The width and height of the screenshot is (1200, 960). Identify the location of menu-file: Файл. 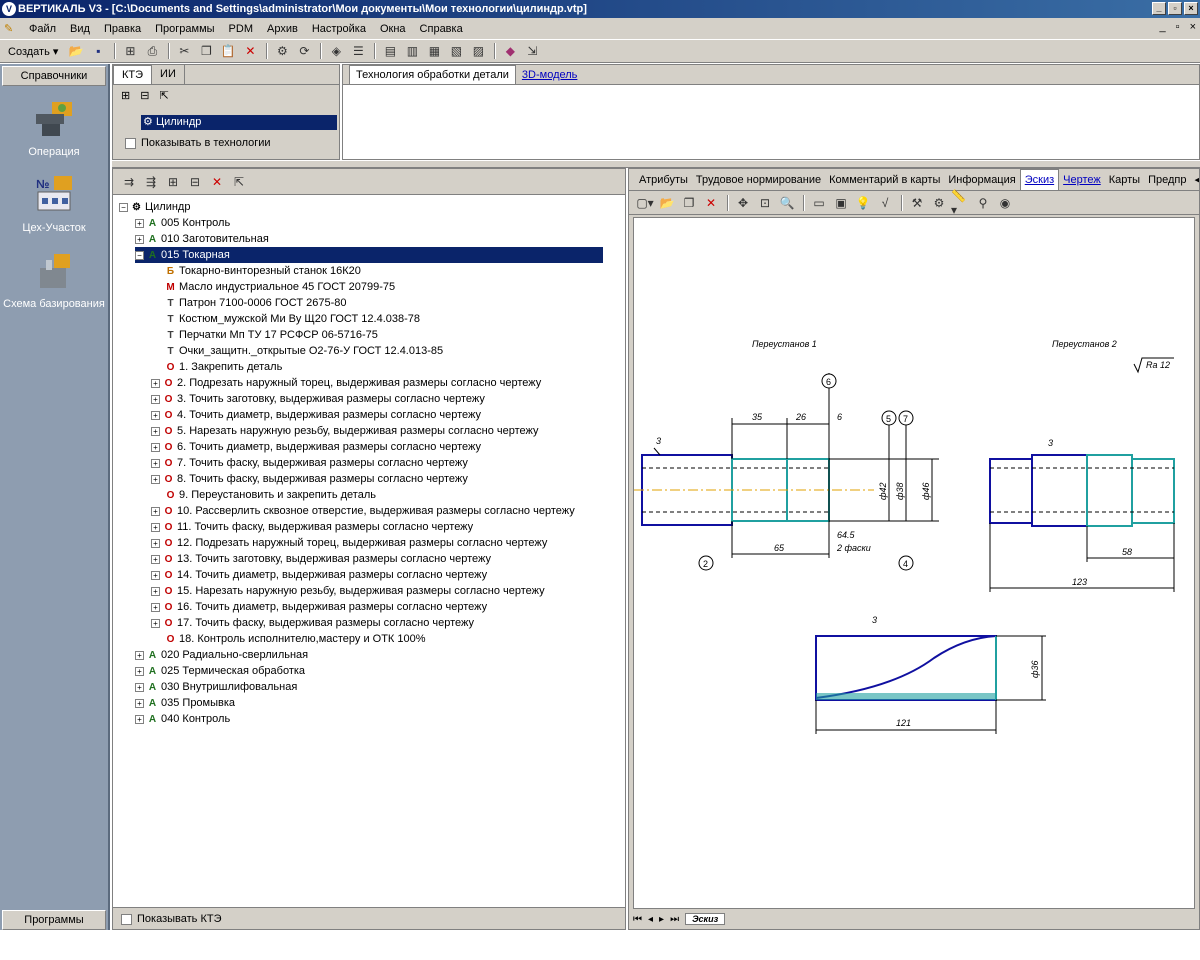
(42, 29).